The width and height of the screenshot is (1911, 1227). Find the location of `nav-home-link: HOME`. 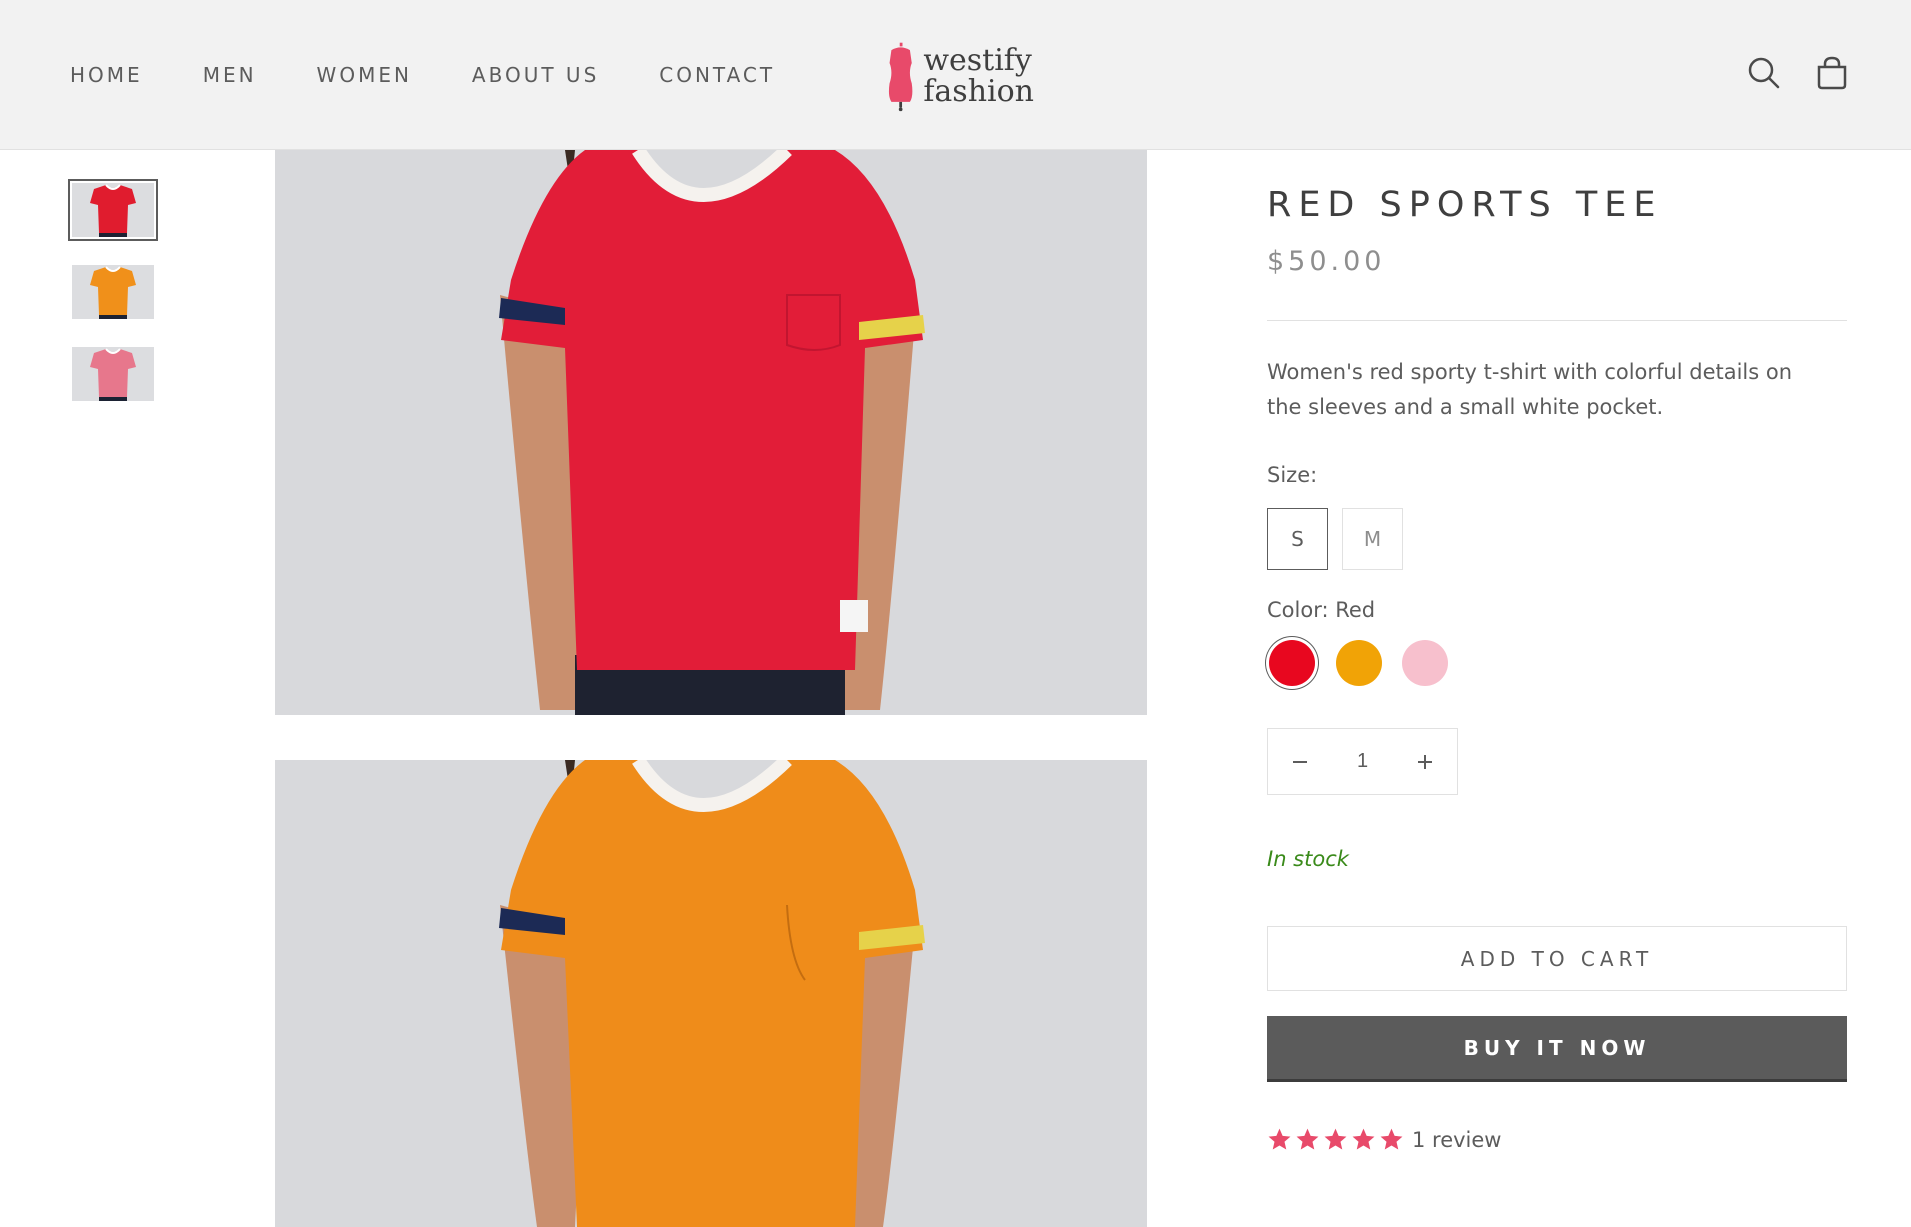

nav-home-link: HOME is located at coordinates (106, 75).